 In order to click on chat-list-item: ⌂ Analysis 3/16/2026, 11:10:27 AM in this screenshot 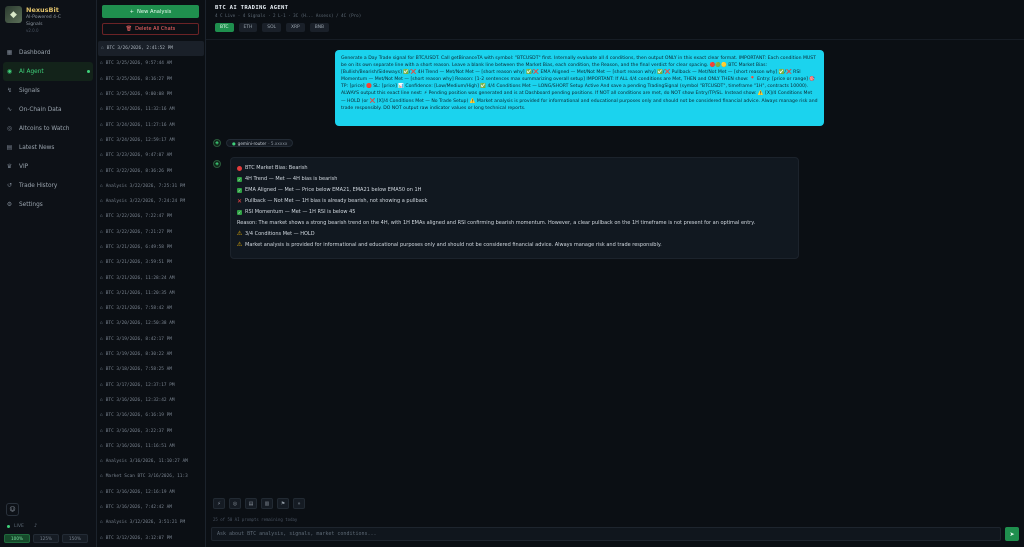, I will do `click(151, 461)`.